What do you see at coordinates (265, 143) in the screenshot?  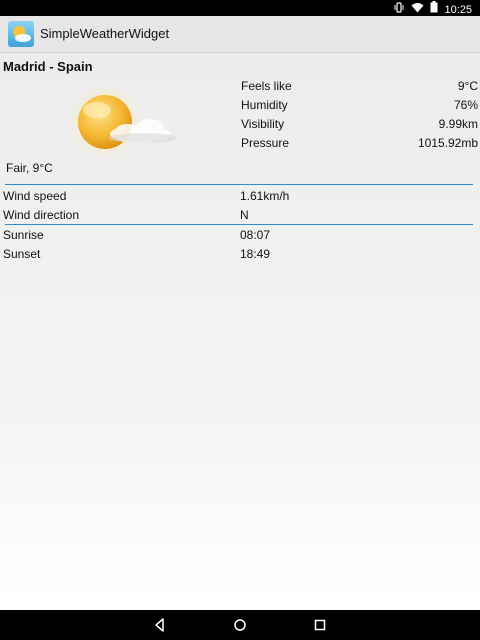 I see `stat-label: Pressure` at bounding box center [265, 143].